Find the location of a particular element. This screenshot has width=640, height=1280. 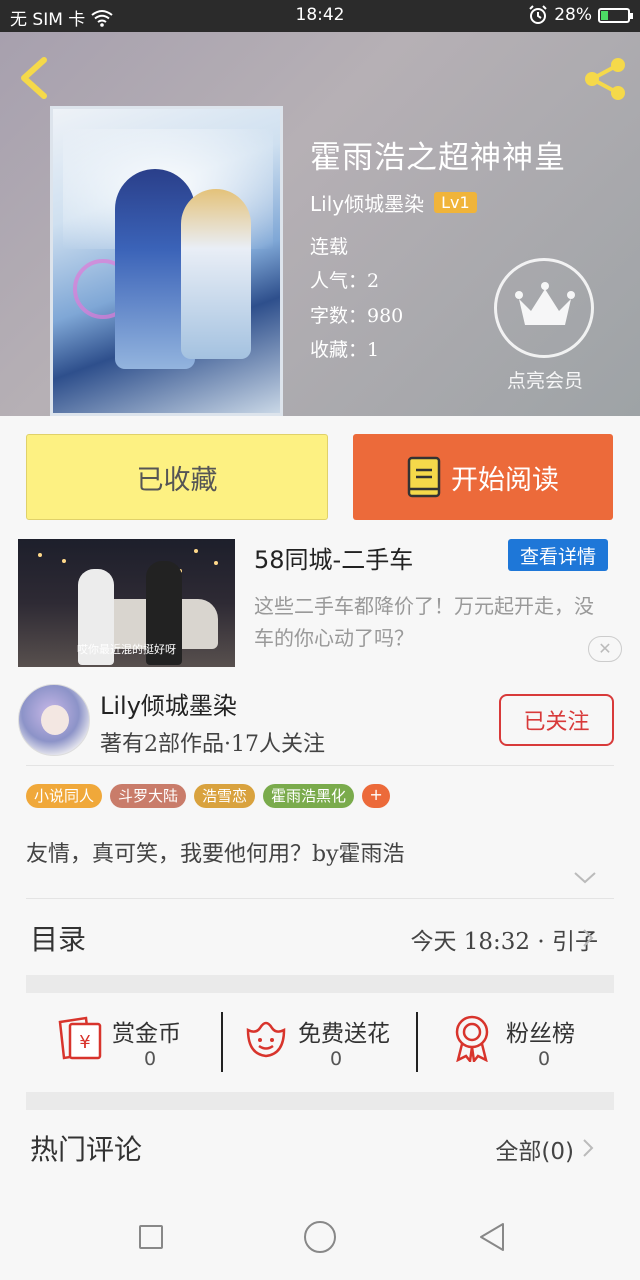

book-popularity: 人气：2 is located at coordinates (345, 281).